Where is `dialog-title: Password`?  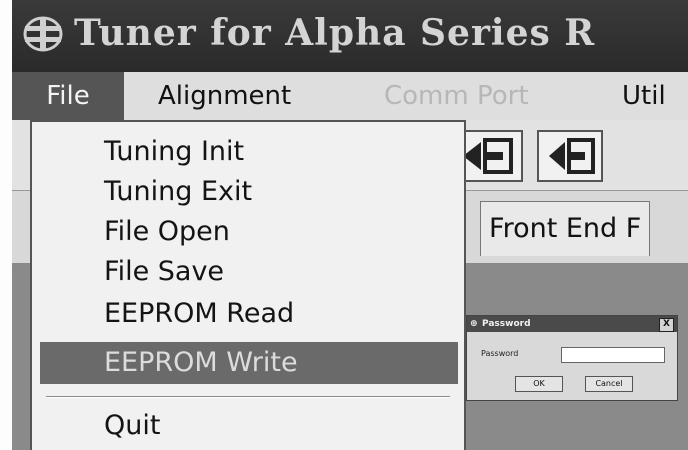 dialog-title: Password is located at coordinates (506, 324).